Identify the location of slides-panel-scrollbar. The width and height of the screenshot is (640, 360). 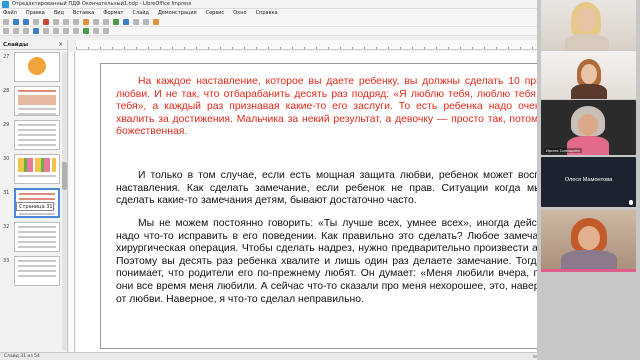
(64, 201).